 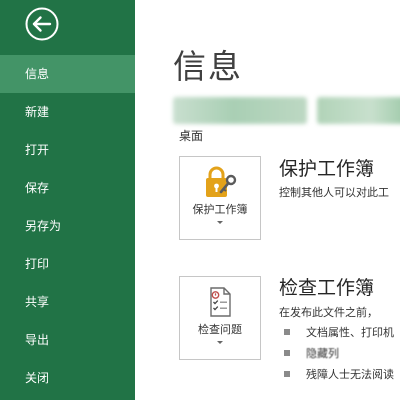 I want to click on file-location-label: 桌面, so click(x=191, y=136).